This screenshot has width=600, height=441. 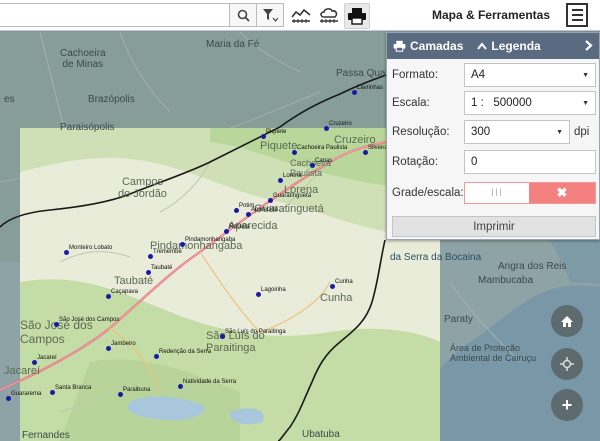 I want to click on city-label: Cachoeira Paulista, so click(x=322, y=148).